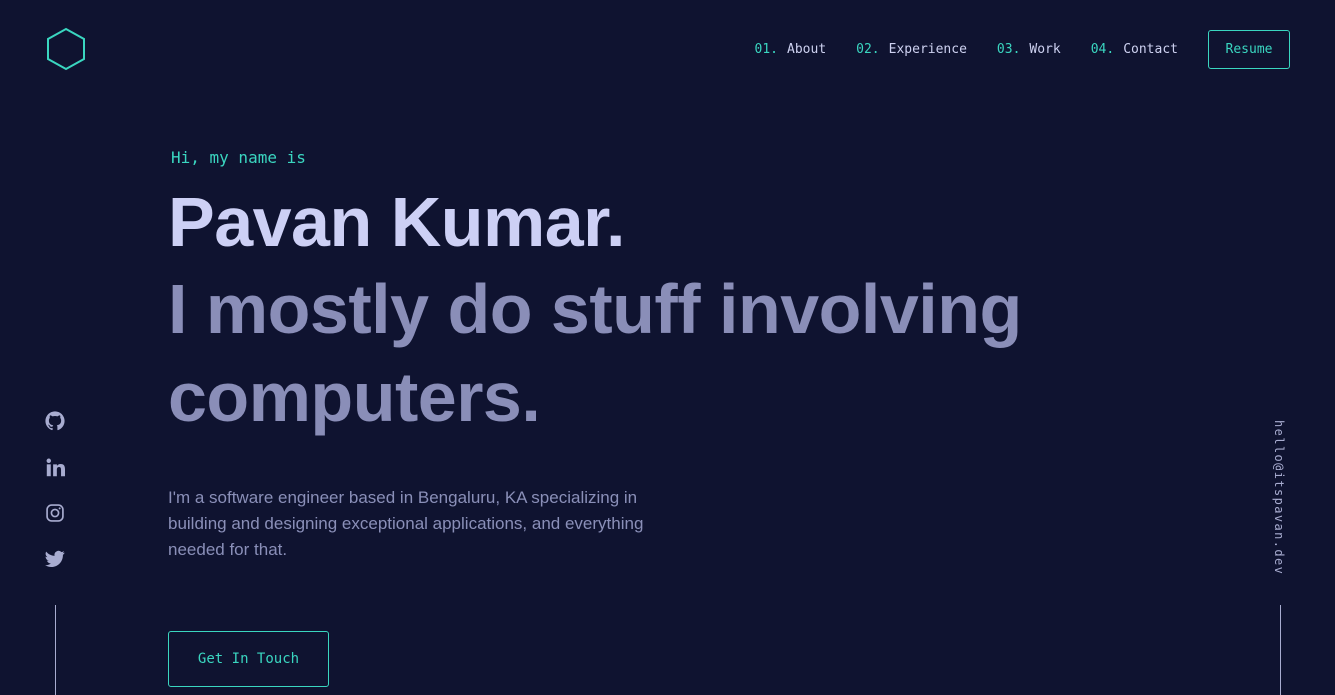 This screenshot has height=695, width=1335. What do you see at coordinates (868, 49) in the screenshot?
I see `nav-item-number: 02.` at bounding box center [868, 49].